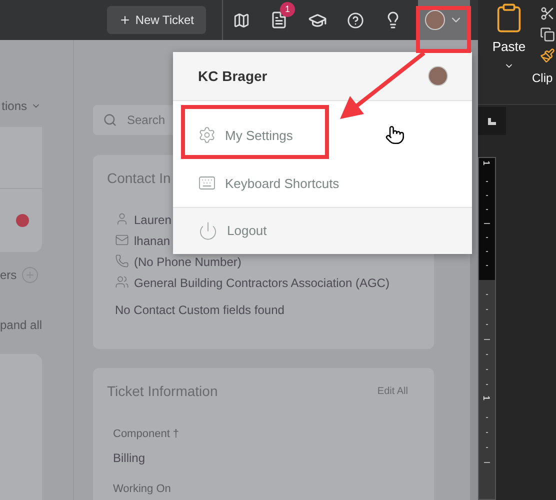  Describe the element at coordinates (547, 55) in the screenshot. I see `brush-icon` at that location.